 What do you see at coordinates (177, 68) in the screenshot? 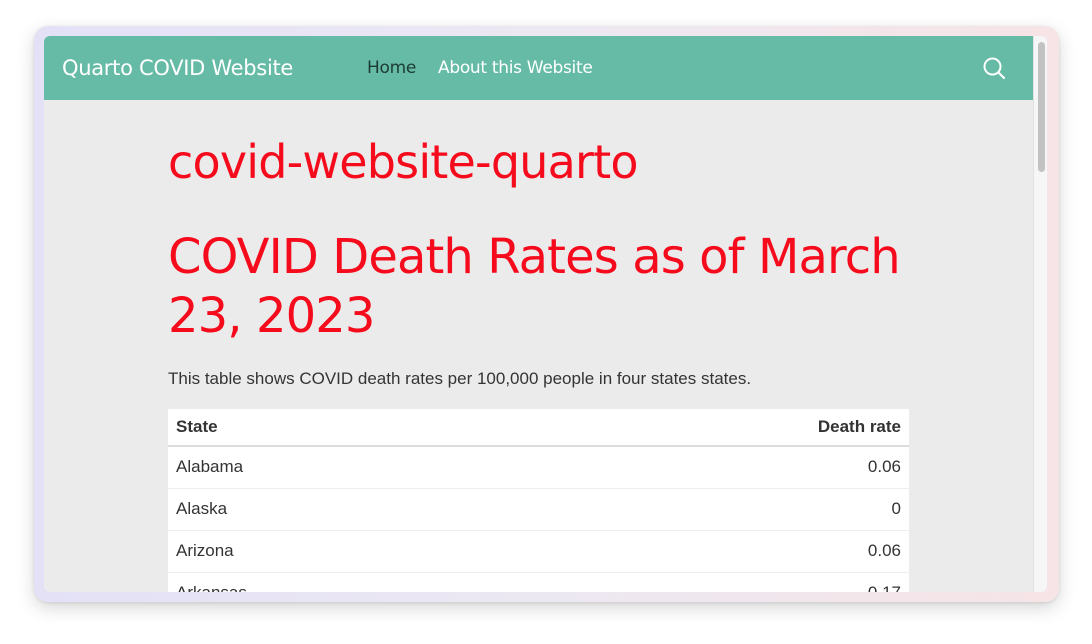
I see `site-brand-link: Quarto COVID Website` at bounding box center [177, 68].